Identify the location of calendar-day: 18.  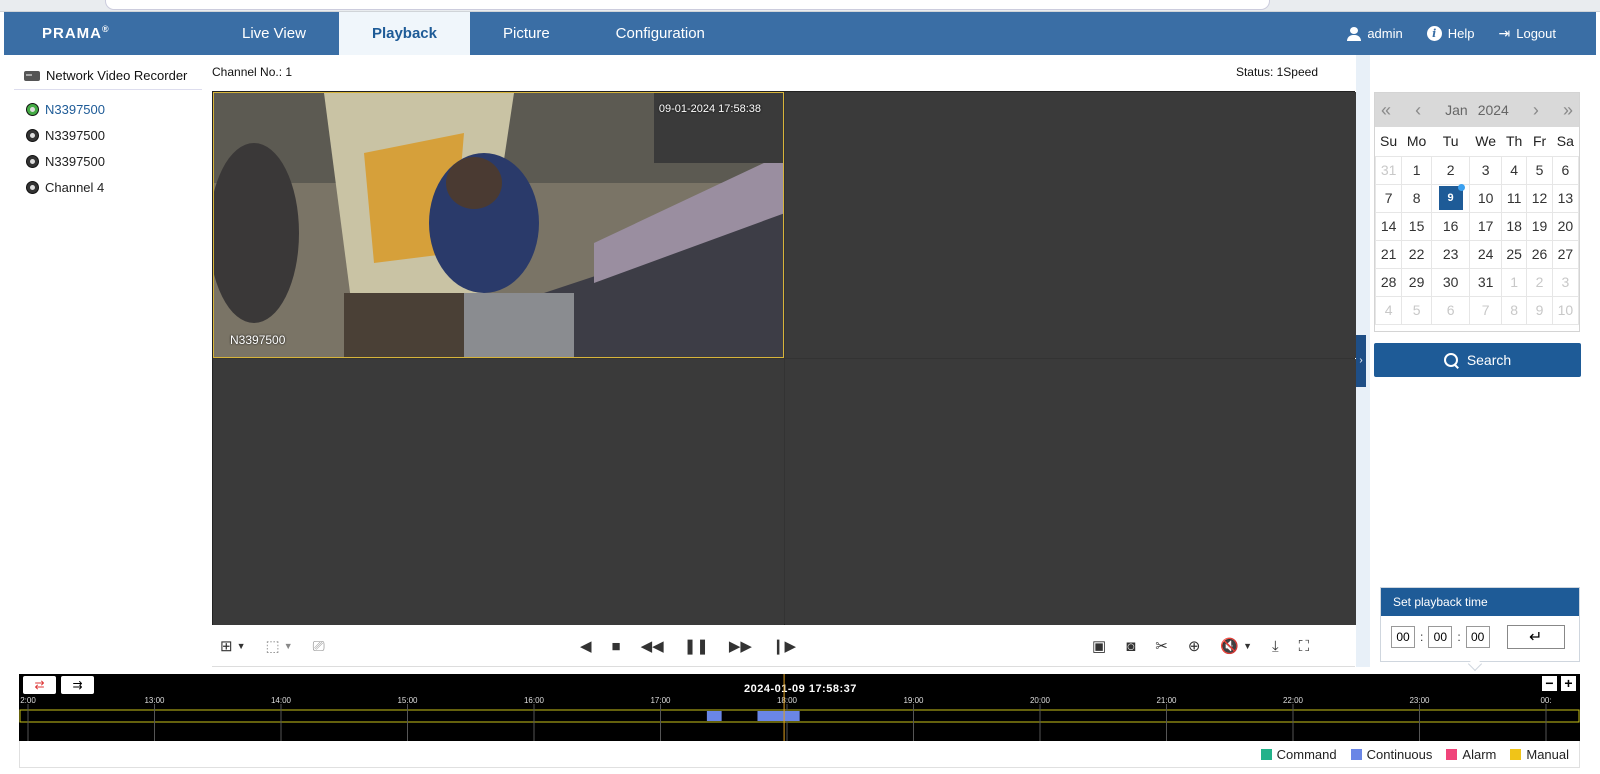
(1514, 226).